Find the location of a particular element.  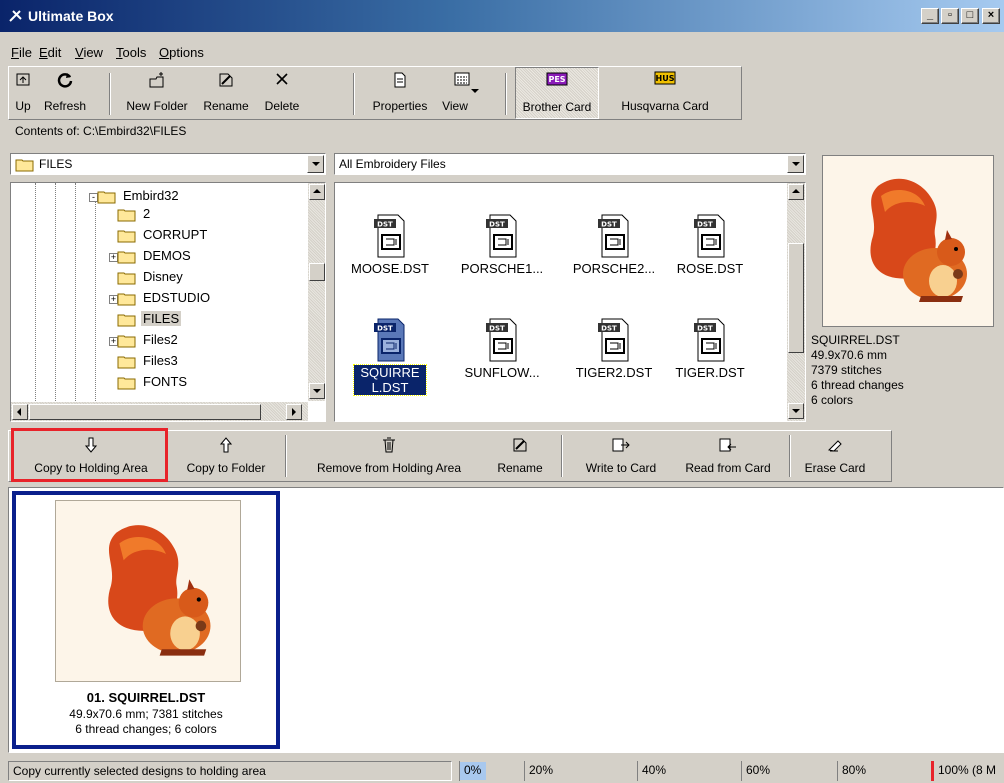

erase-card-button: Erase Card is located at coordinates (835, 456).